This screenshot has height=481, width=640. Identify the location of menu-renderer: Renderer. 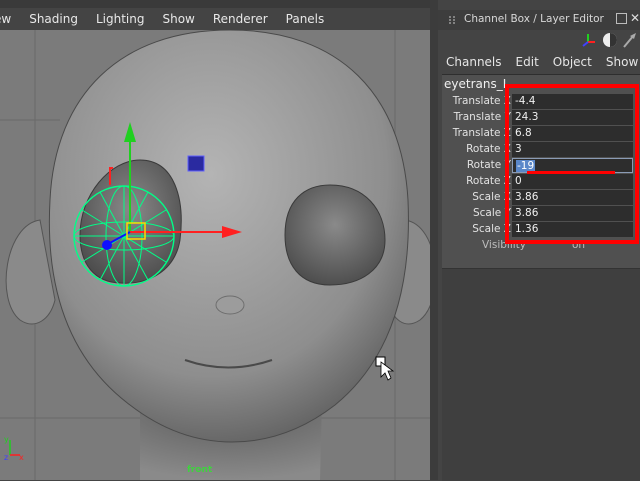
(240, 19).